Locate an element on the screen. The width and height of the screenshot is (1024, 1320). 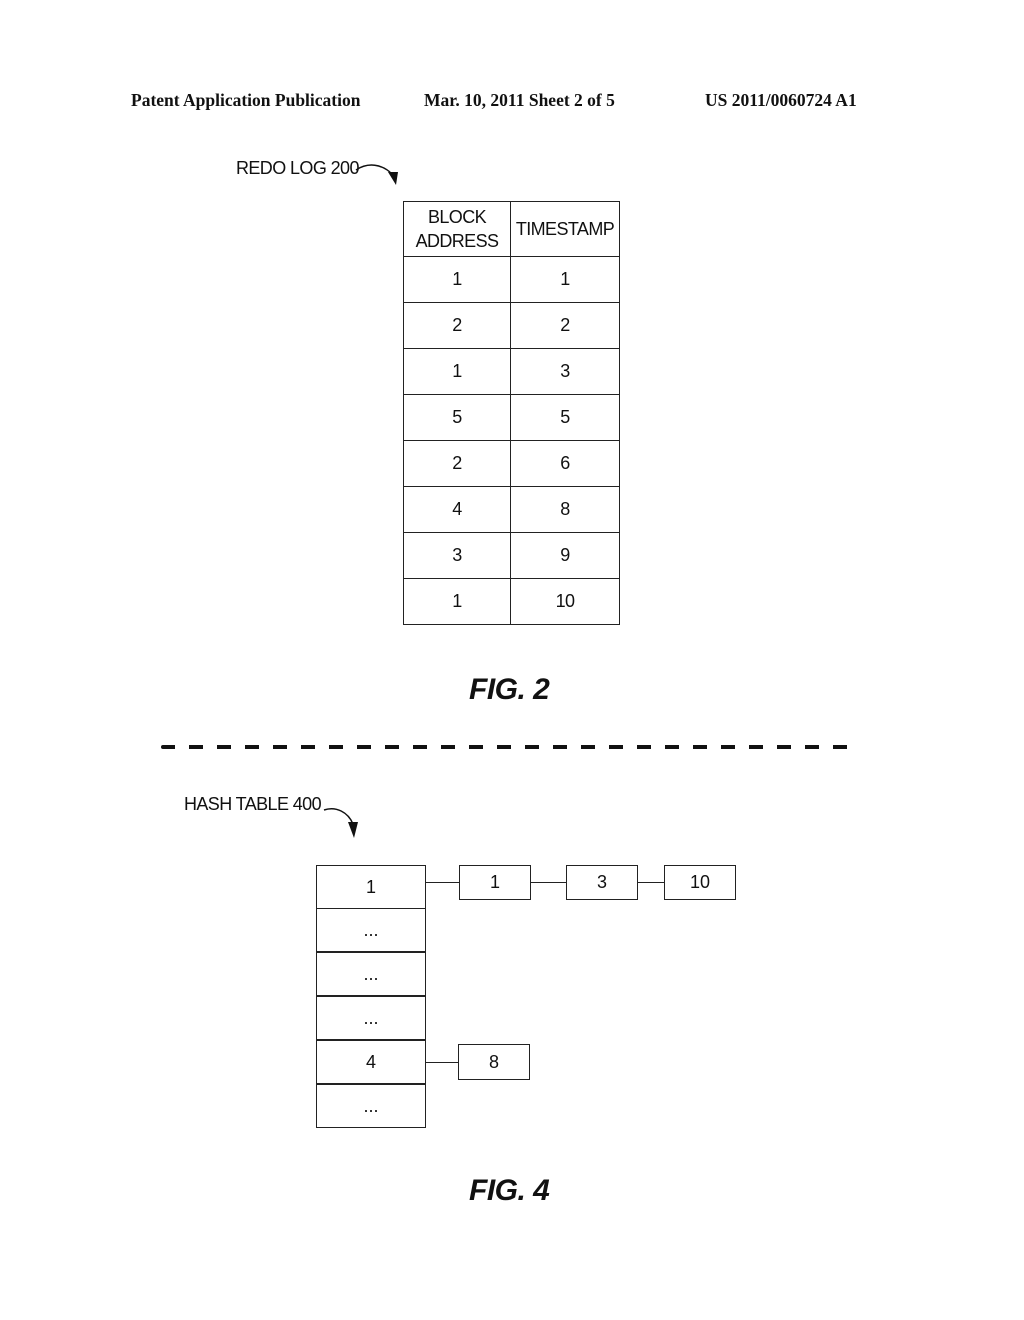
column-header-timestamp: TIMESTAMP is located at coordinates (565, 229).